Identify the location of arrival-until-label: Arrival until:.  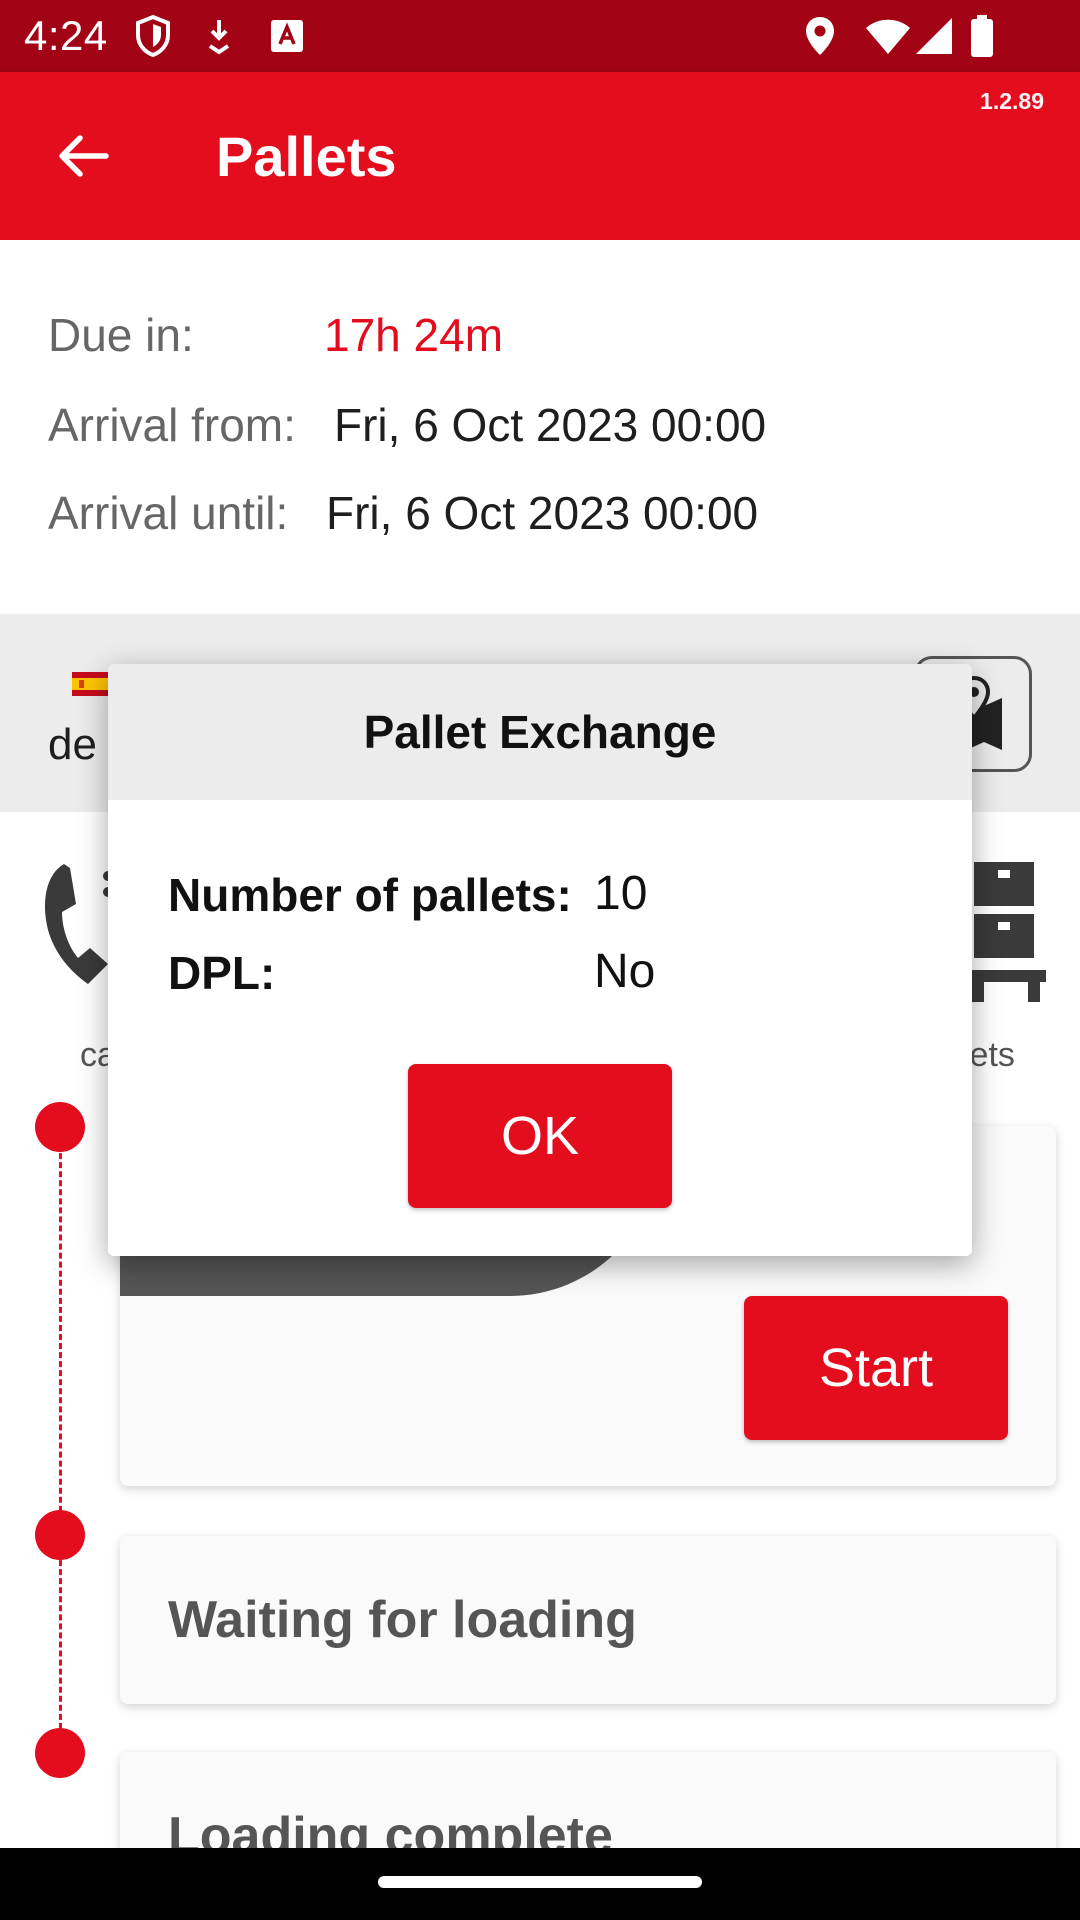
(168, 513).